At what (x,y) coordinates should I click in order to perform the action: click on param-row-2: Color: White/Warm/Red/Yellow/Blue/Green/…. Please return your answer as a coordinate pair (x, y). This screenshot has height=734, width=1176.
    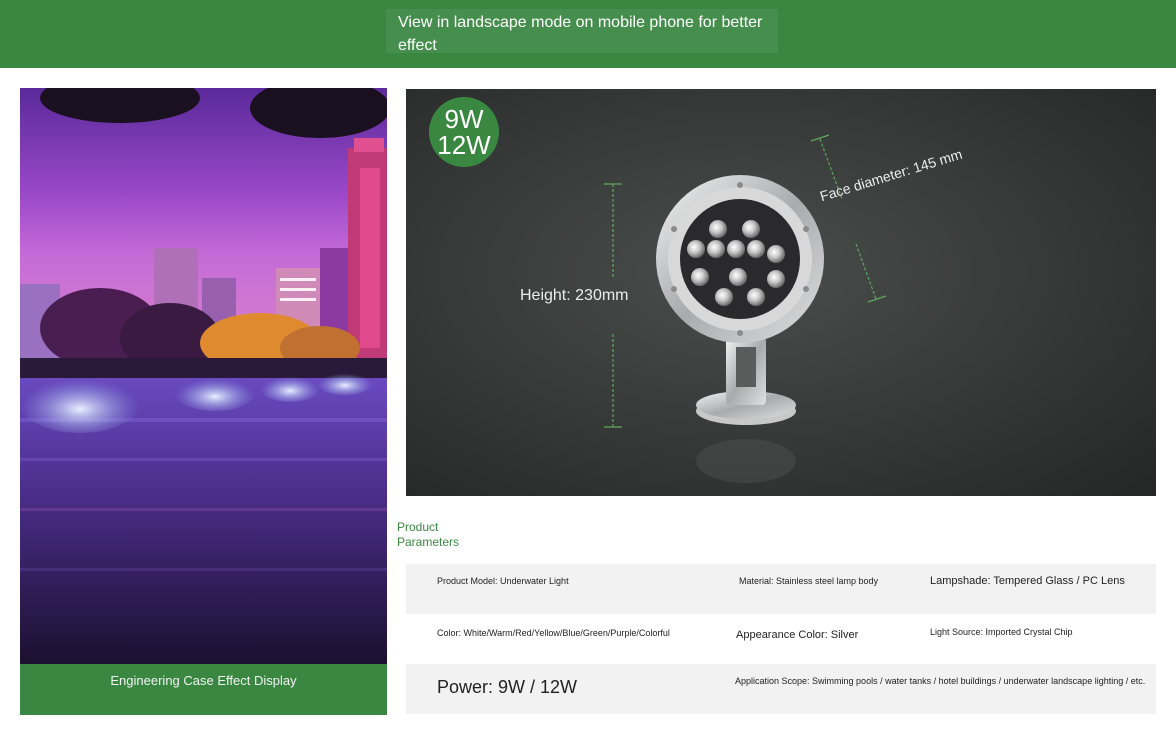
    Looking at the image, I should click on (781, 639).